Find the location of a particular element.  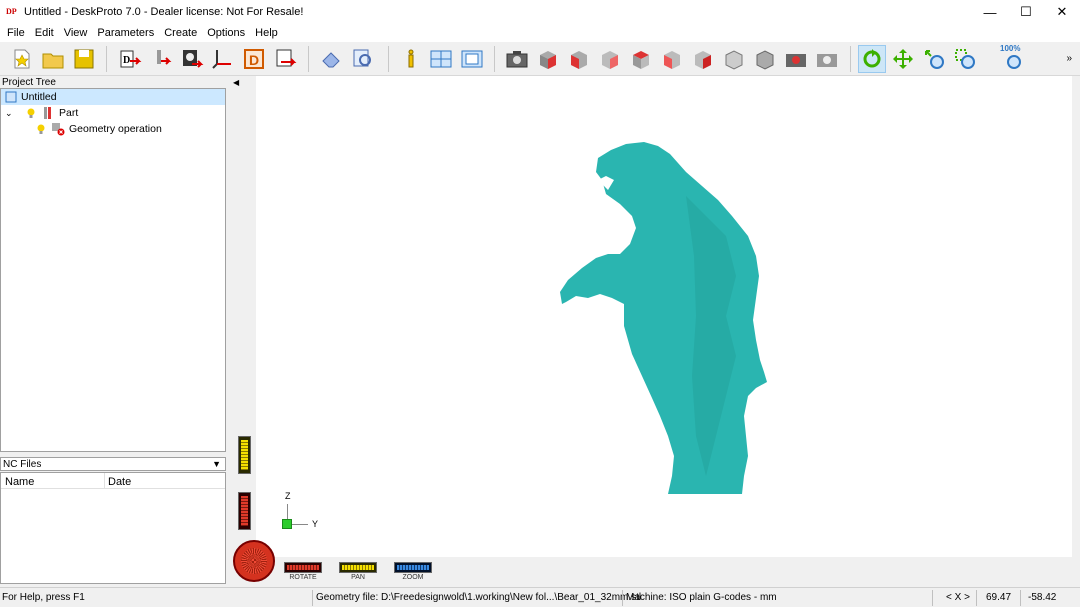

menu-view: View is located at coordinates (76, 33).